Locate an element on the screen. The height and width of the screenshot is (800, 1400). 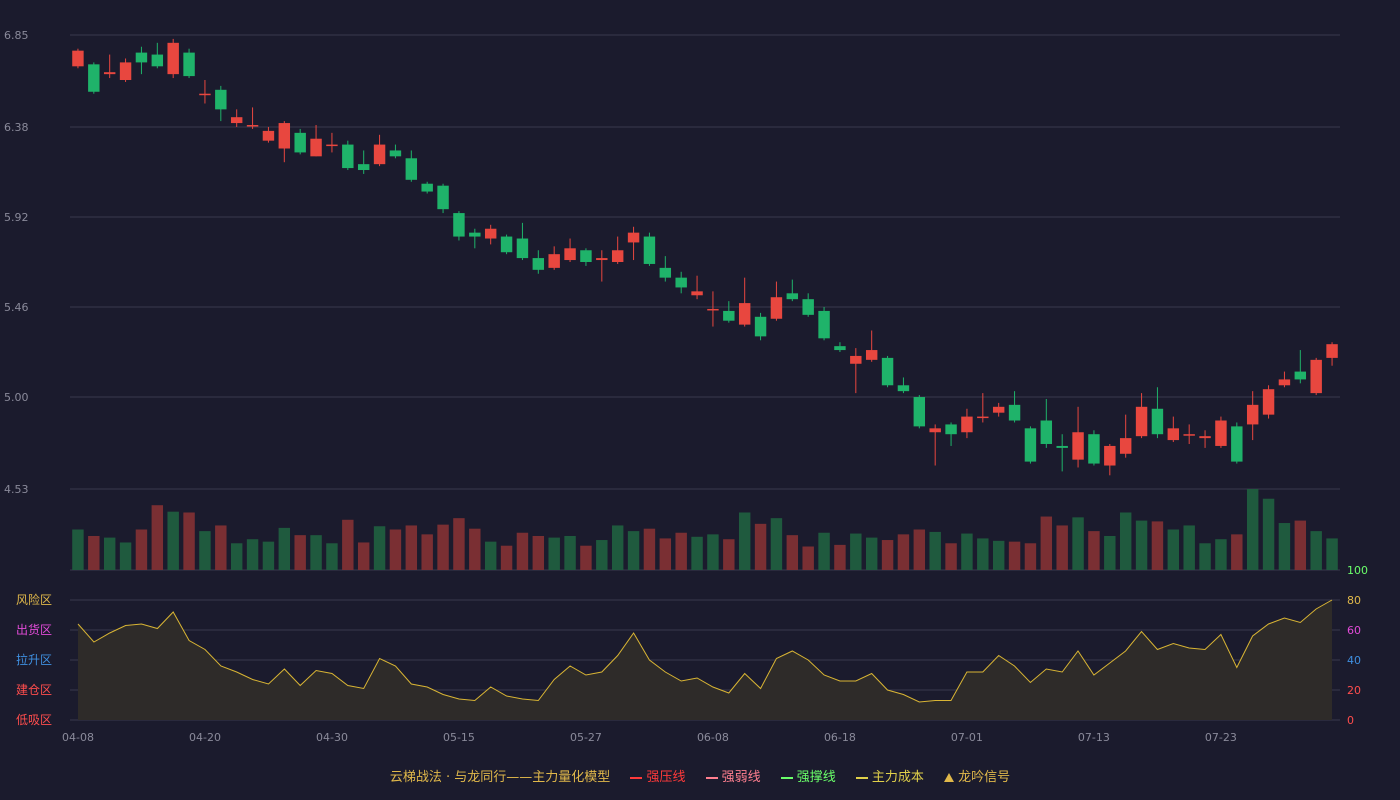
zone-label: 出货区 is located at coordinates (34, 629).